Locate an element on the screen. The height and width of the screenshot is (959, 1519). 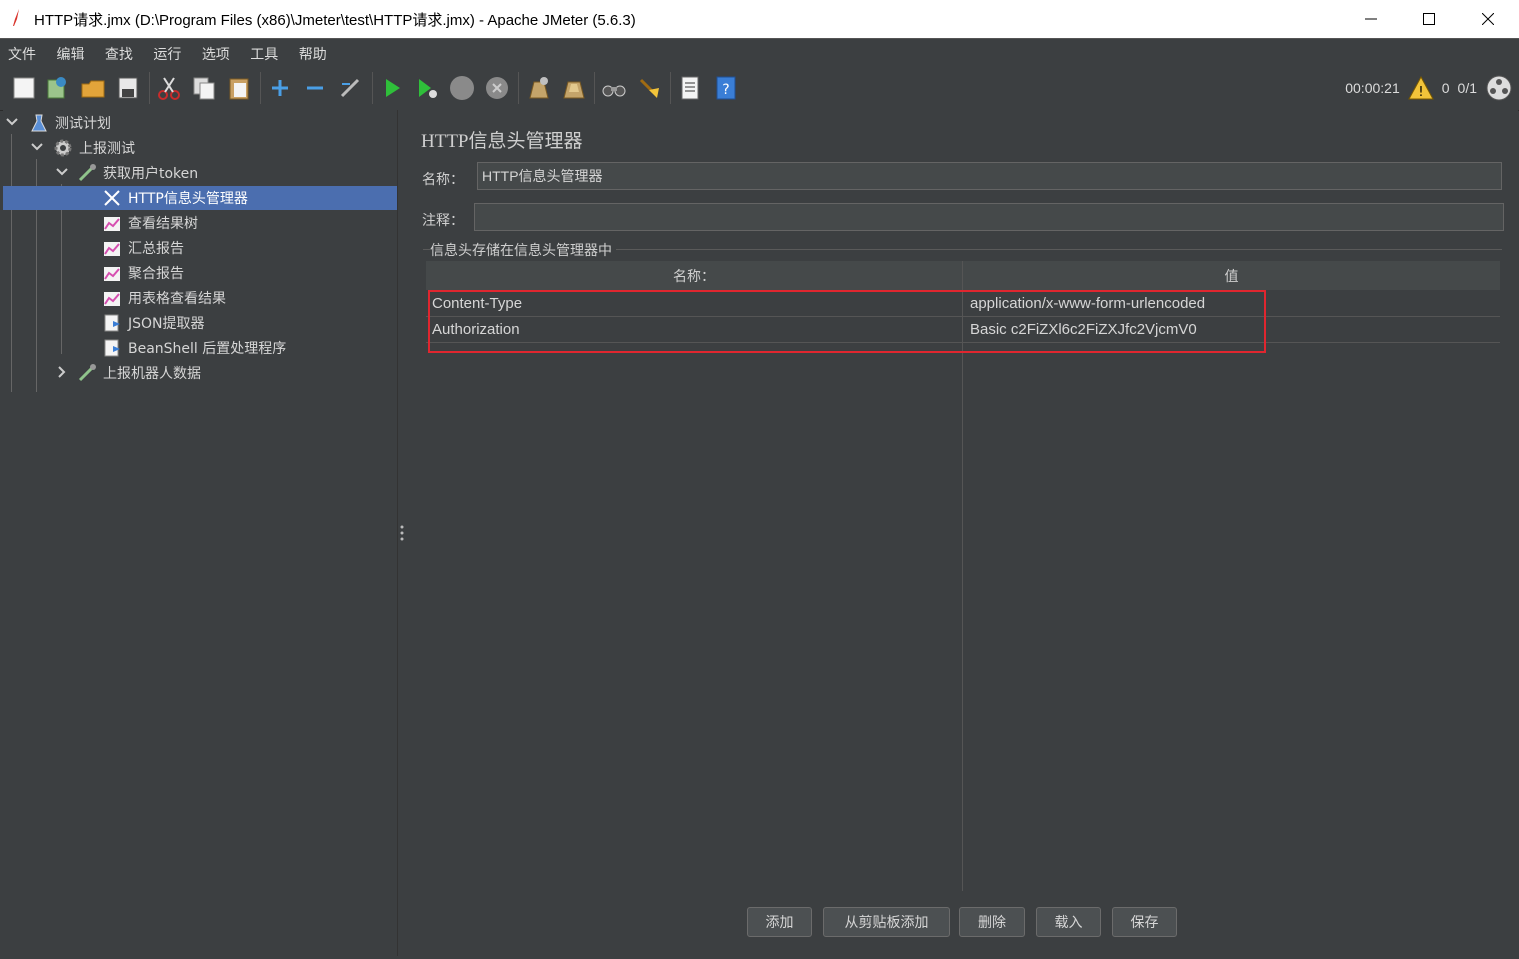
copy-icon is located at coordinates (204, 88).